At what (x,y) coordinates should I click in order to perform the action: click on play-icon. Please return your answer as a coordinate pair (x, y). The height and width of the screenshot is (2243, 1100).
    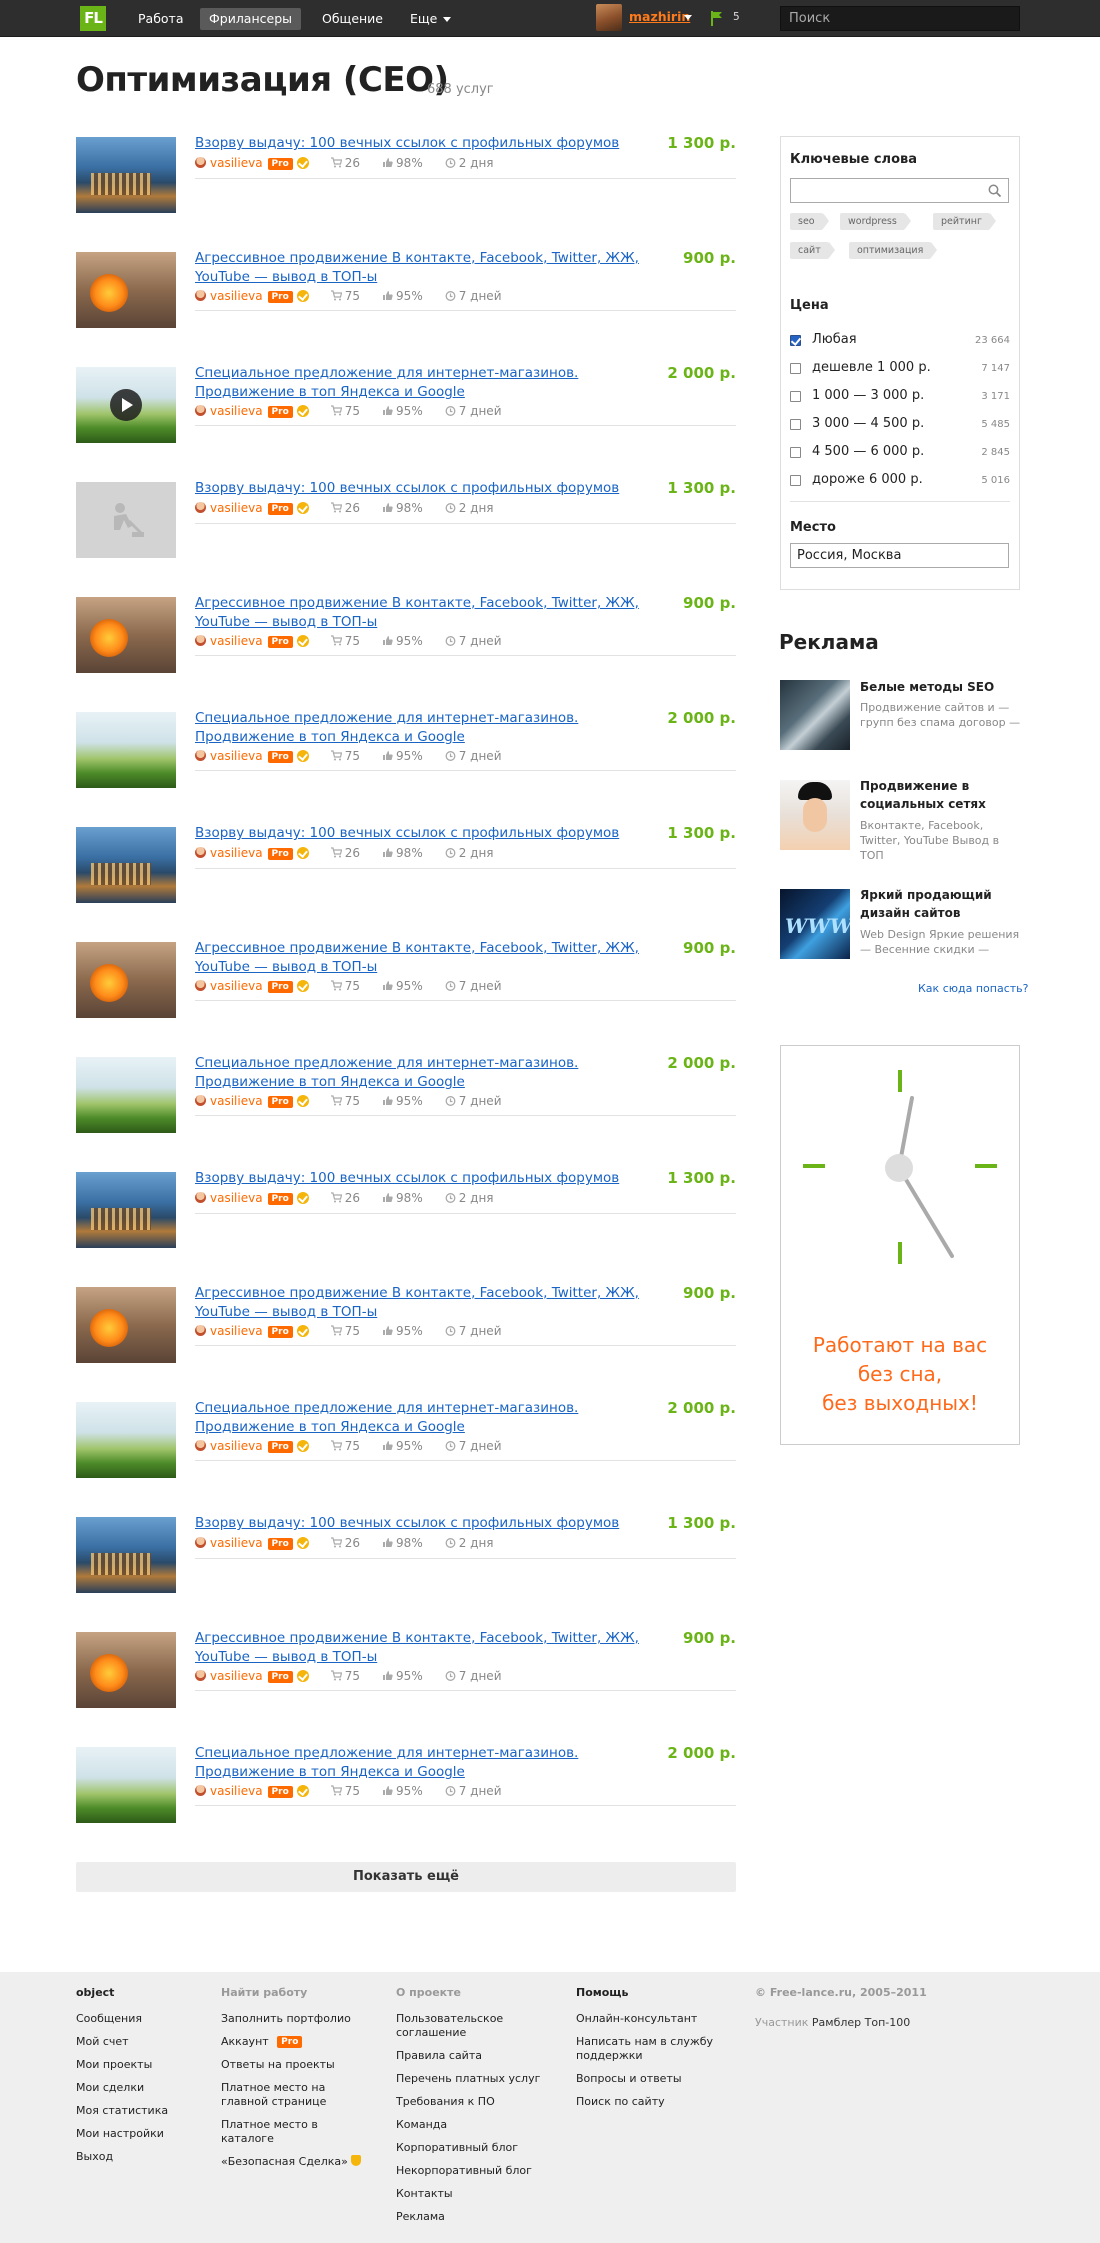
    Looking at the image, I should click on (126, 405).